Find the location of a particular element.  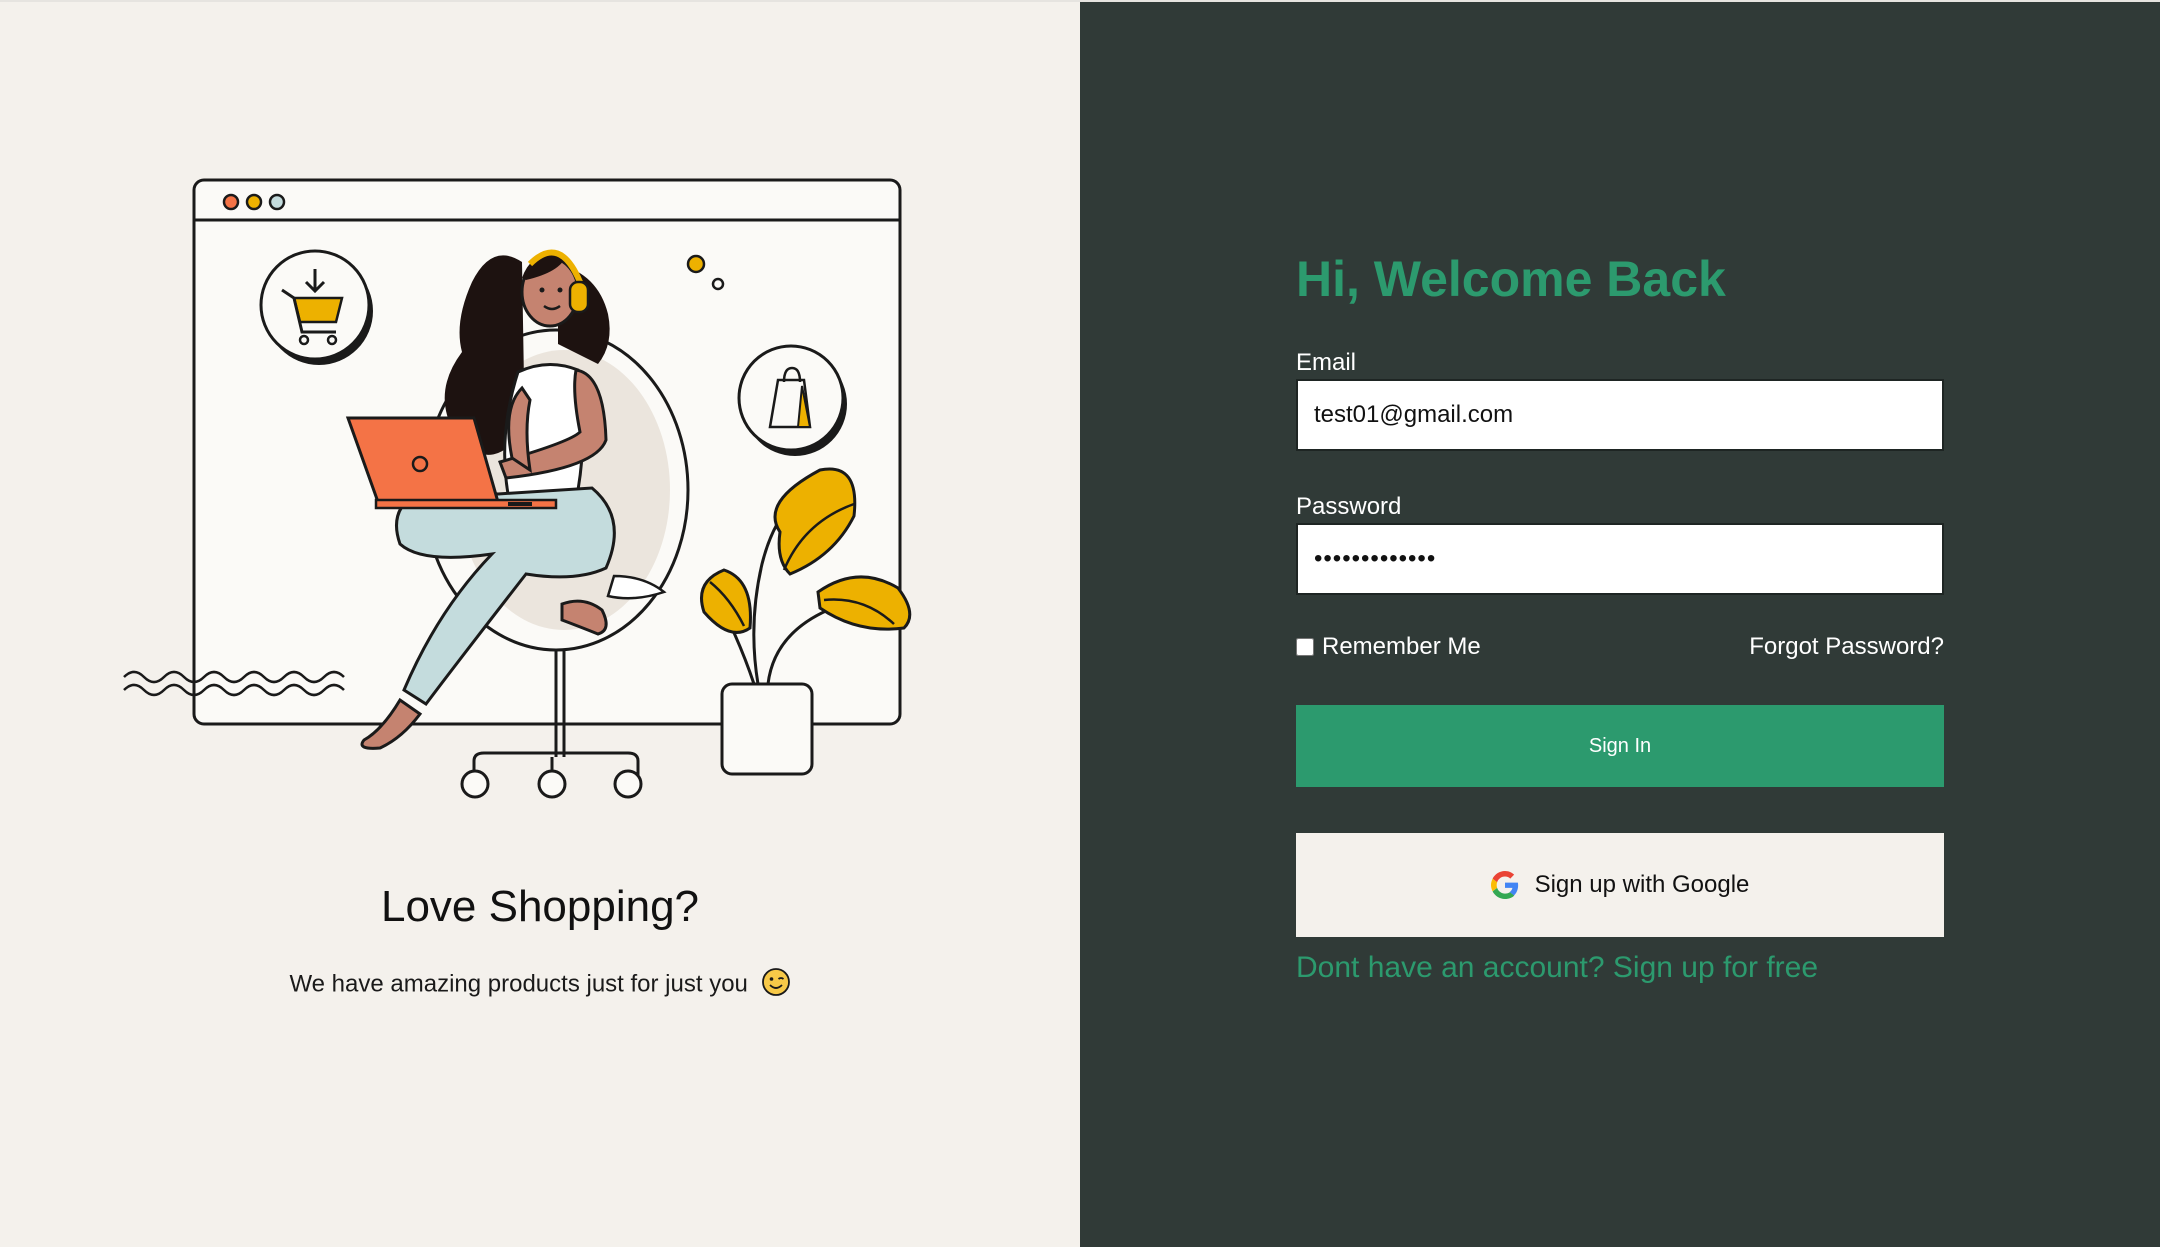

window-close-dot-icon is located at coordinates (231, 202).